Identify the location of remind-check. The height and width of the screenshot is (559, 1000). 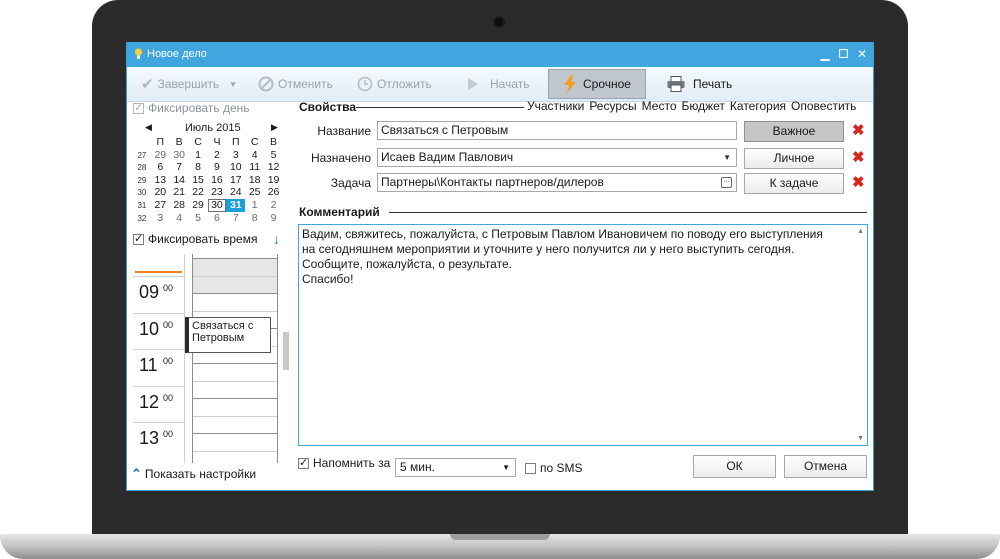
(303, 462).